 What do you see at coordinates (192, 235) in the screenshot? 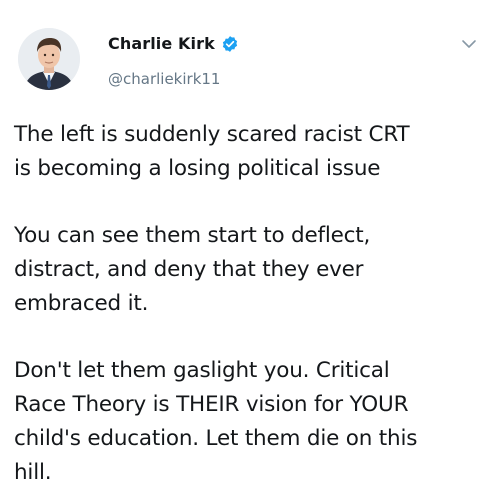
I see `tweet-line: You can see them start to deflect,` at bounding box center [192, 235].